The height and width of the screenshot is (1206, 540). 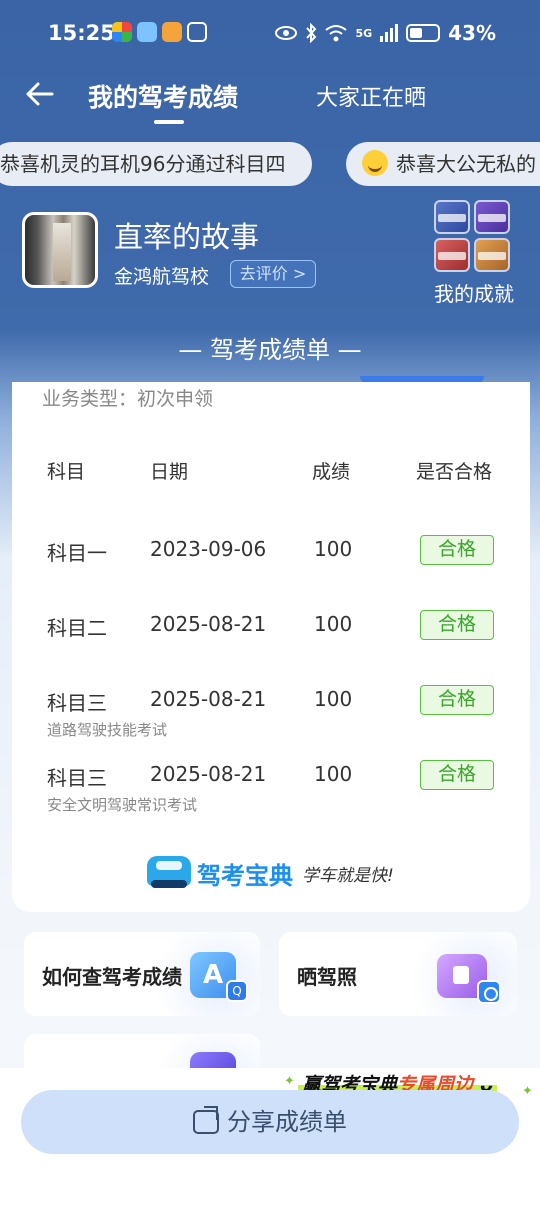 I want to click on badge-subject3-icon, so click(x=452, y=255).